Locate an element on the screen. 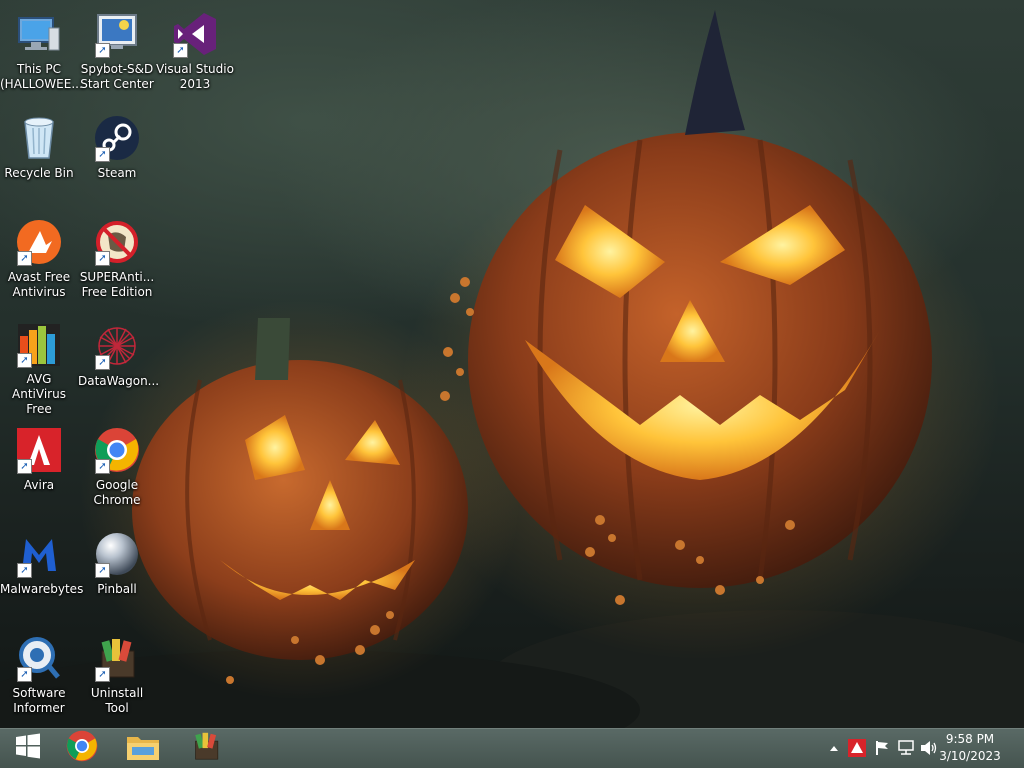 This screenshot has height=768, width=1024. network-icon is located at coordinates (906, 748).